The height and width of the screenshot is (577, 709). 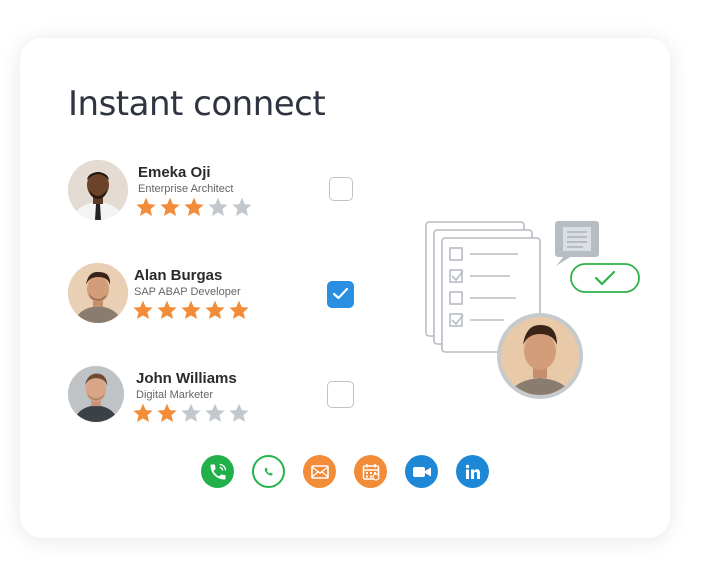 What do you see at coordinates (218, 398) in the screenshot?
I see `candidate-row: John Williams Digital Marketer` at bounding box center [218, 398].